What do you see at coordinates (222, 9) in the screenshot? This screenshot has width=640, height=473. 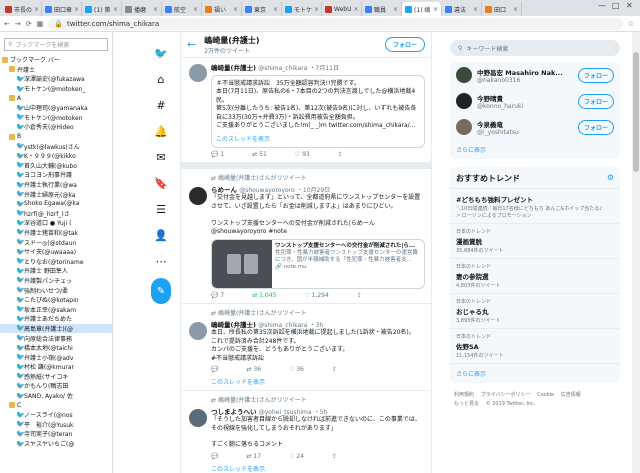 I see `browser-tab: 福い ×` at bounding box center [222, 9].